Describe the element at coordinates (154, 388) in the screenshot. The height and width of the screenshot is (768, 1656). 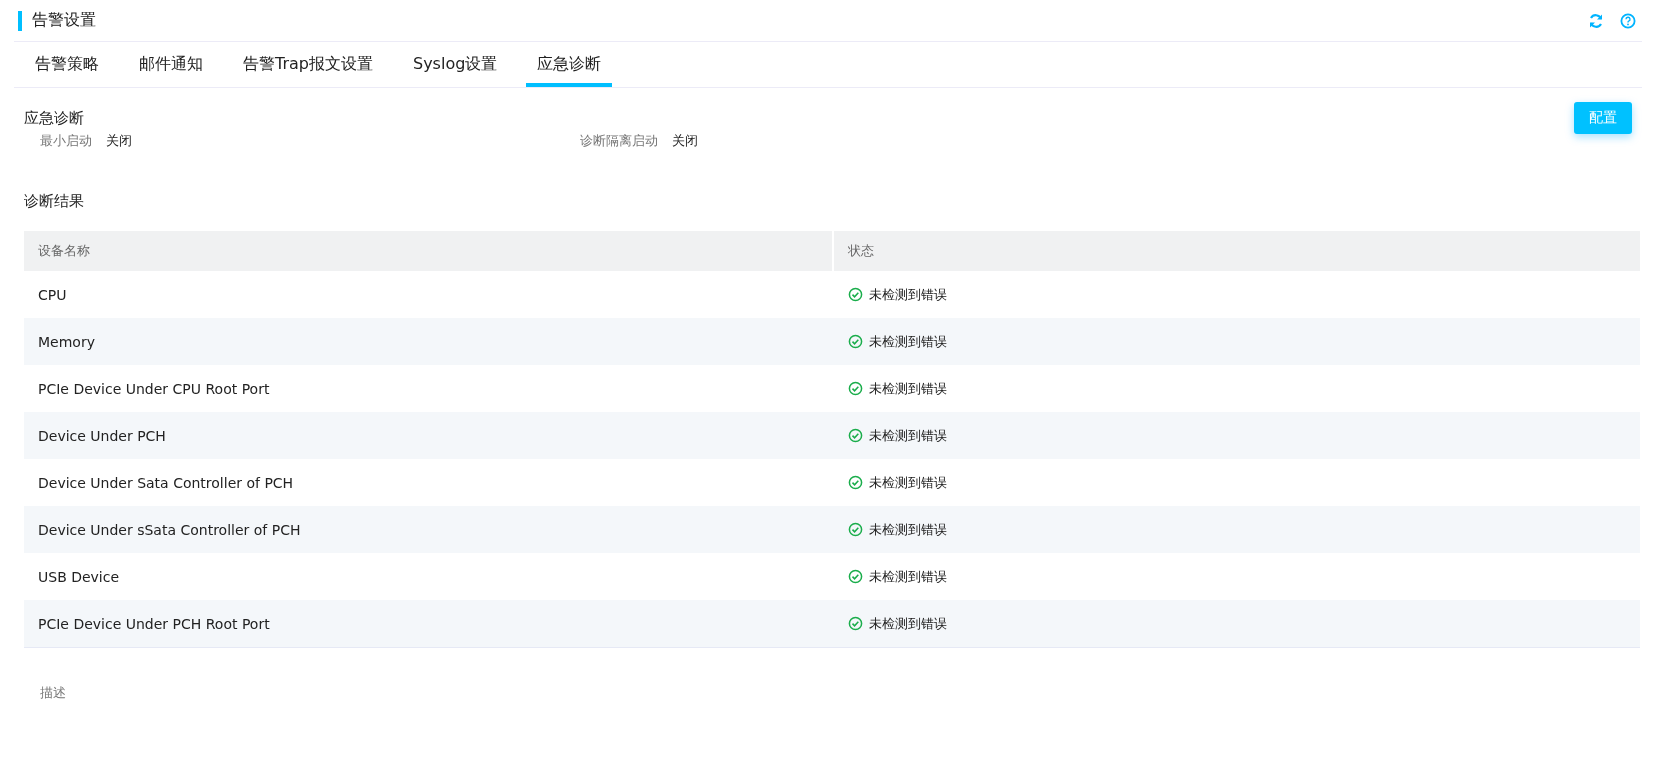
I see `table-cell-text: PCIe Device Under CPU Root Port` at that location.